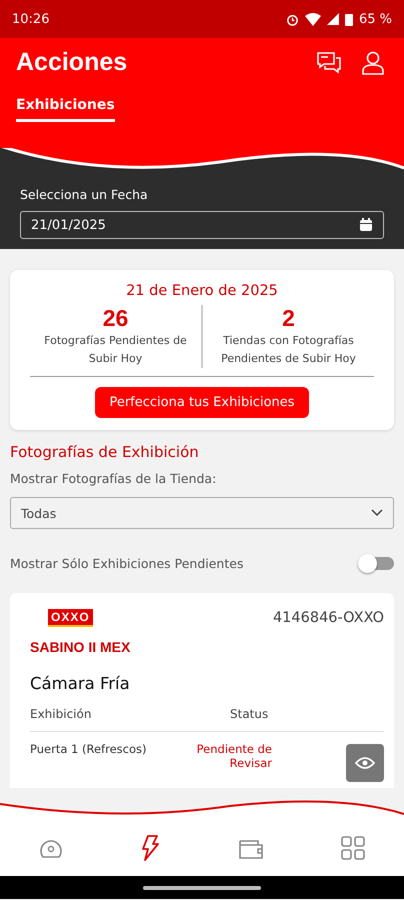 Image resolution: width=404 pixels, height=900 pixels. What do you see at coordinates (150, 847) in the screenshot?
I see `lightning-icon` at bounding box center [150, 847].